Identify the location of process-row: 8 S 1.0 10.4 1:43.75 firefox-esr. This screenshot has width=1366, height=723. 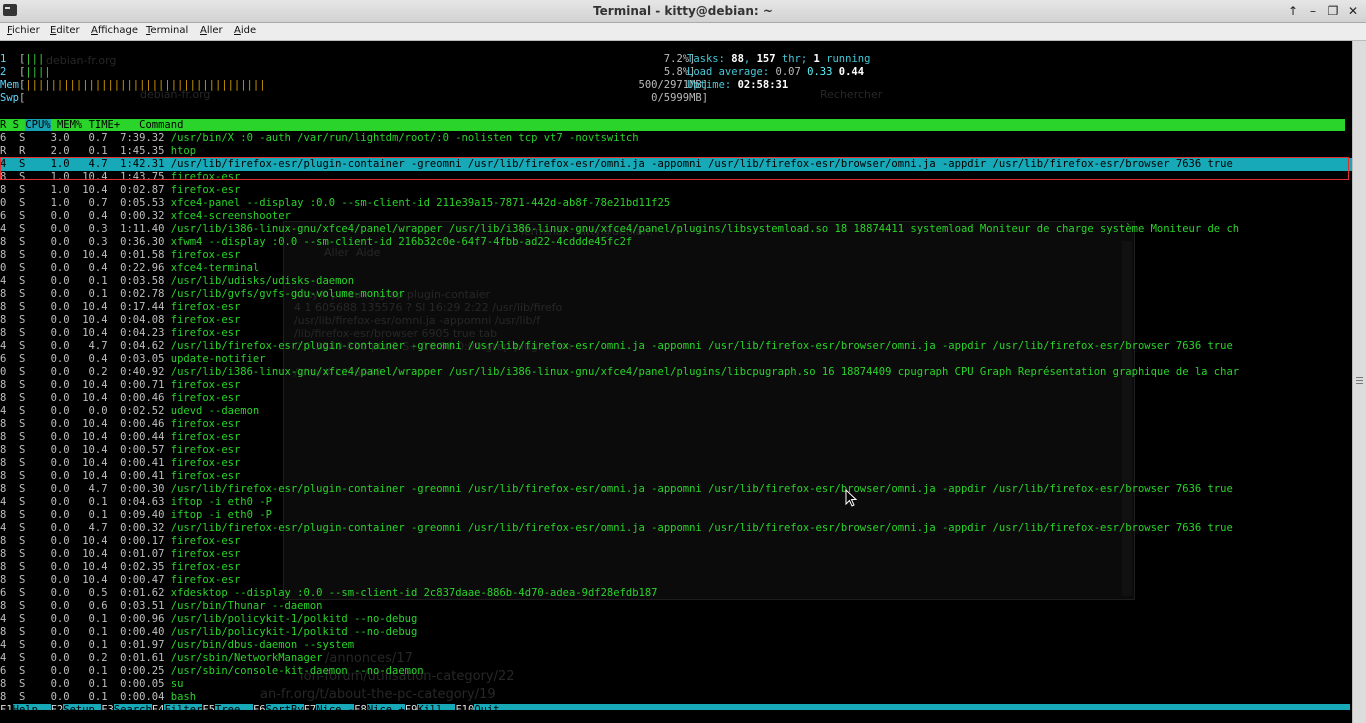
(676, 177).